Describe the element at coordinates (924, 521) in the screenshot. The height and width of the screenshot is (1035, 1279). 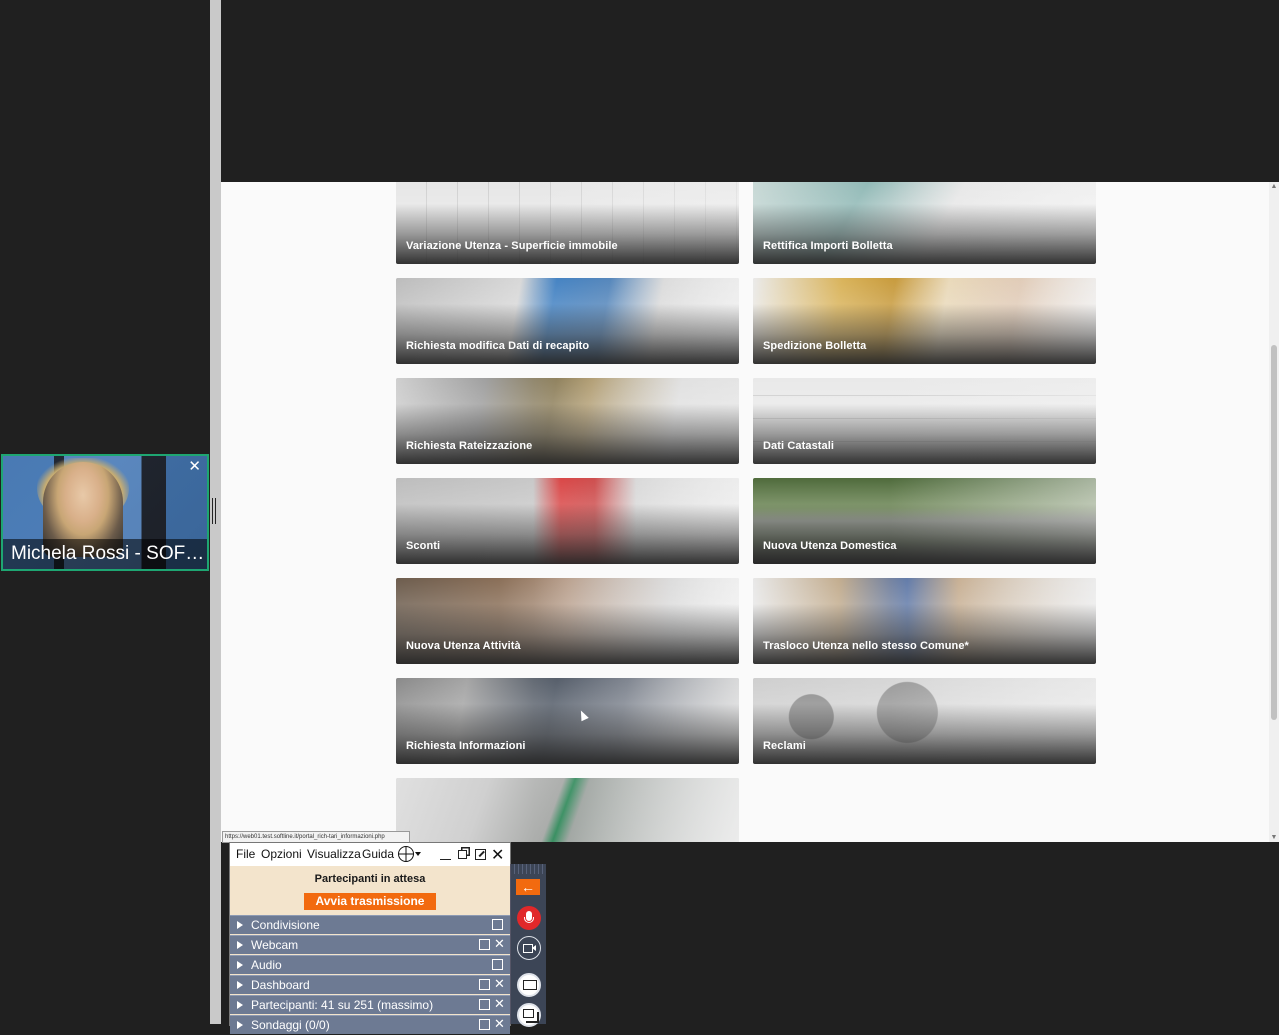
I see `service-card: Nuova Utenza Domestica` at that location.